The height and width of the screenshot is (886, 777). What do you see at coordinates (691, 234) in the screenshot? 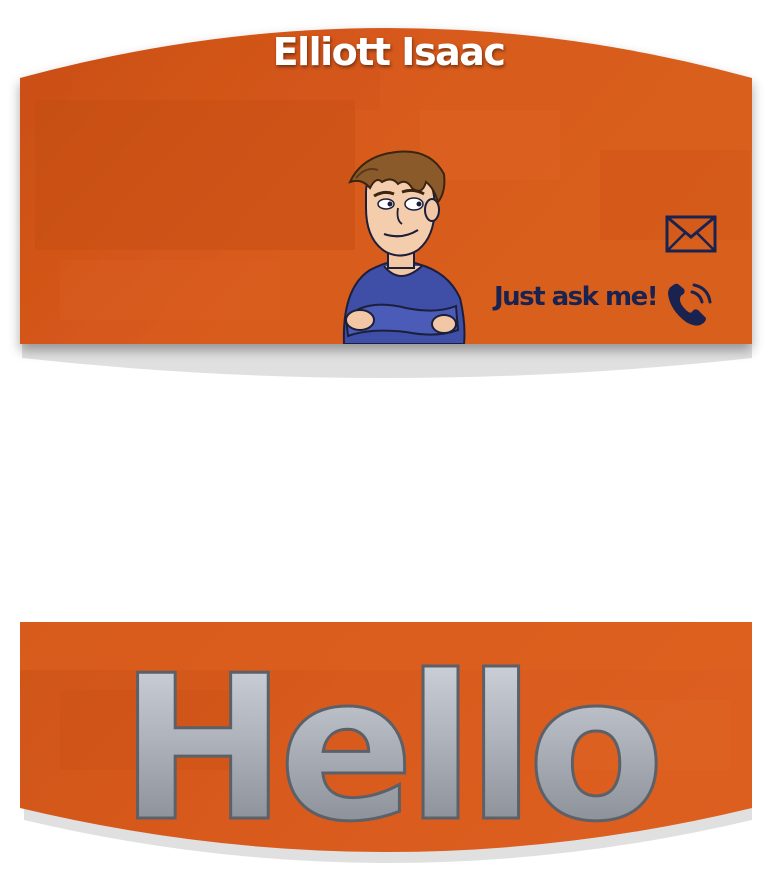
I see `envelope-icon` at bounding box center [691, 234].